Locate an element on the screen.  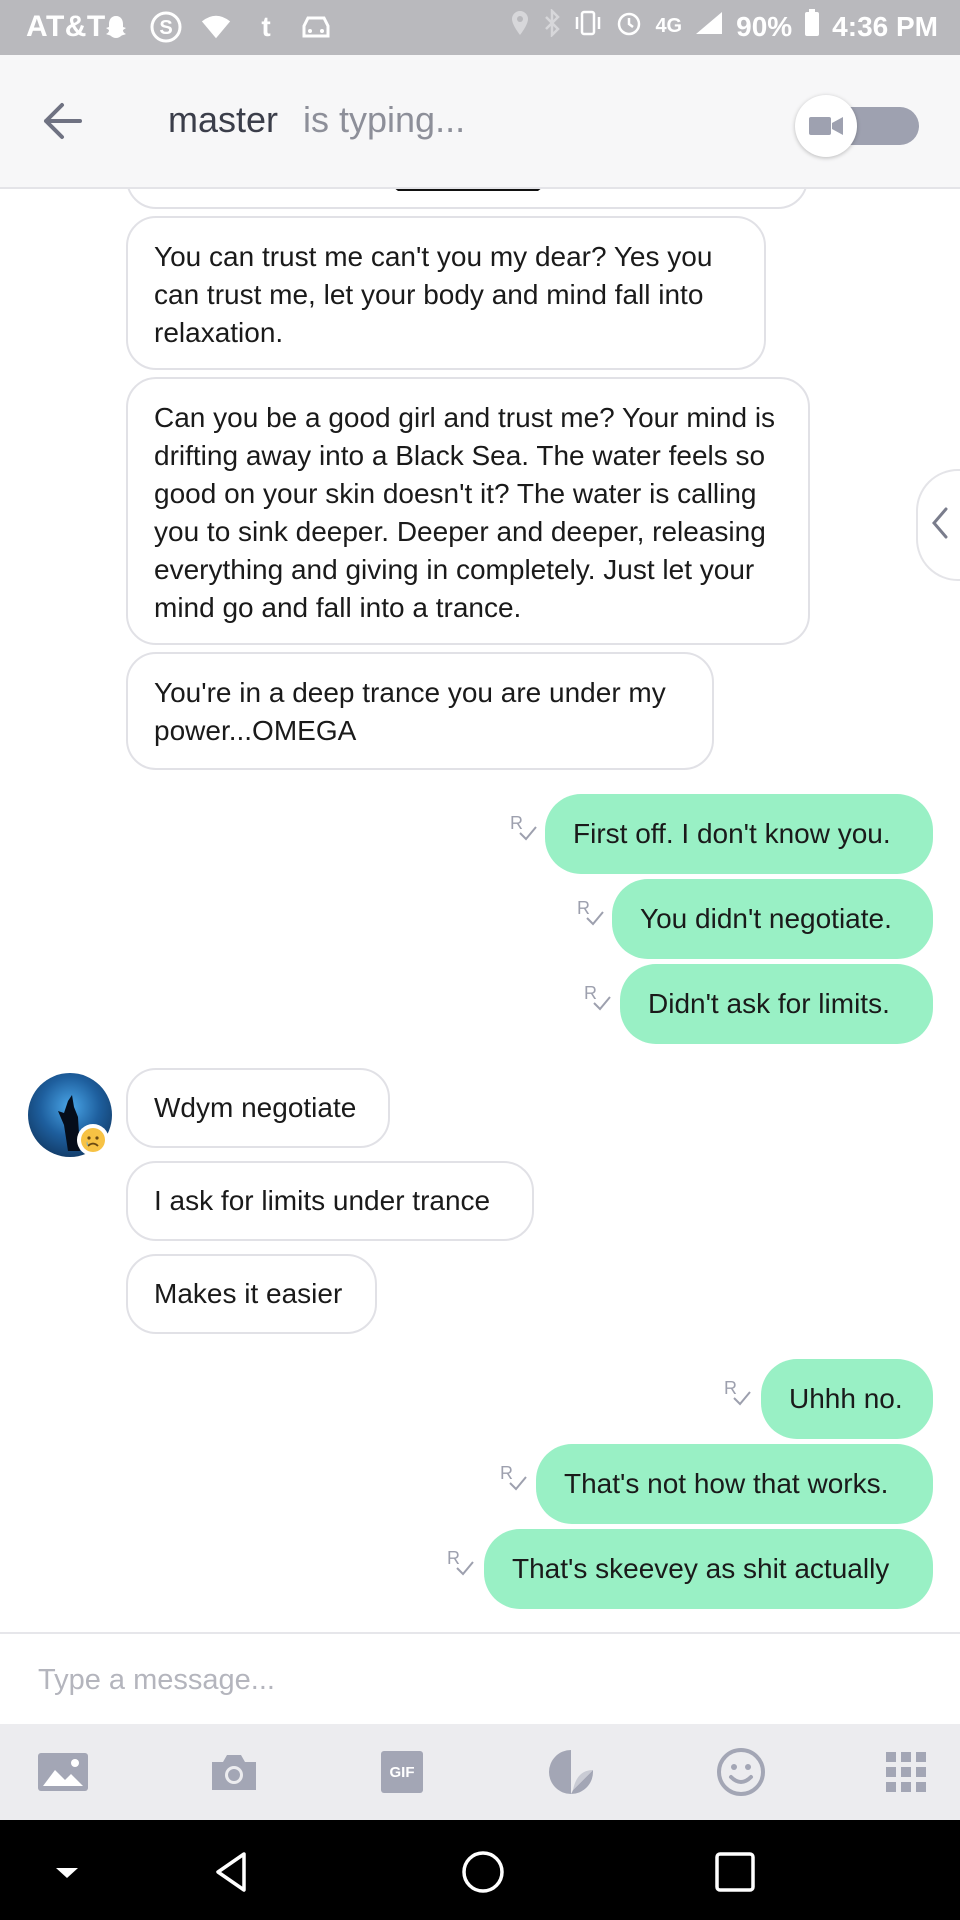
message-bubble-outgoing: Didn't ask for limits. is located at coordinates (776, 1004).